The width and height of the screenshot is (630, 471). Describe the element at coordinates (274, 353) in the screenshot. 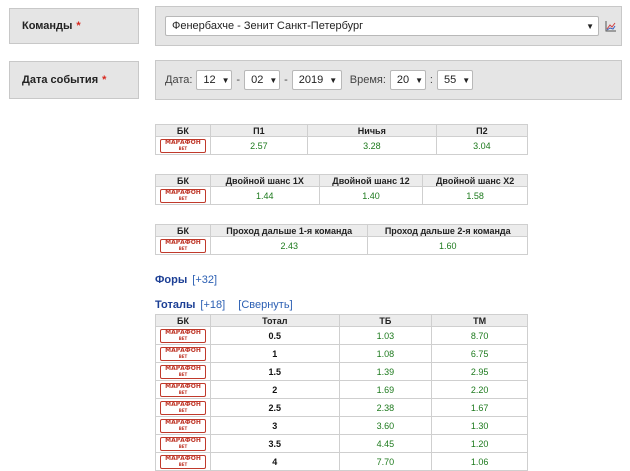

I see `total-value-cell: 1` at that location.